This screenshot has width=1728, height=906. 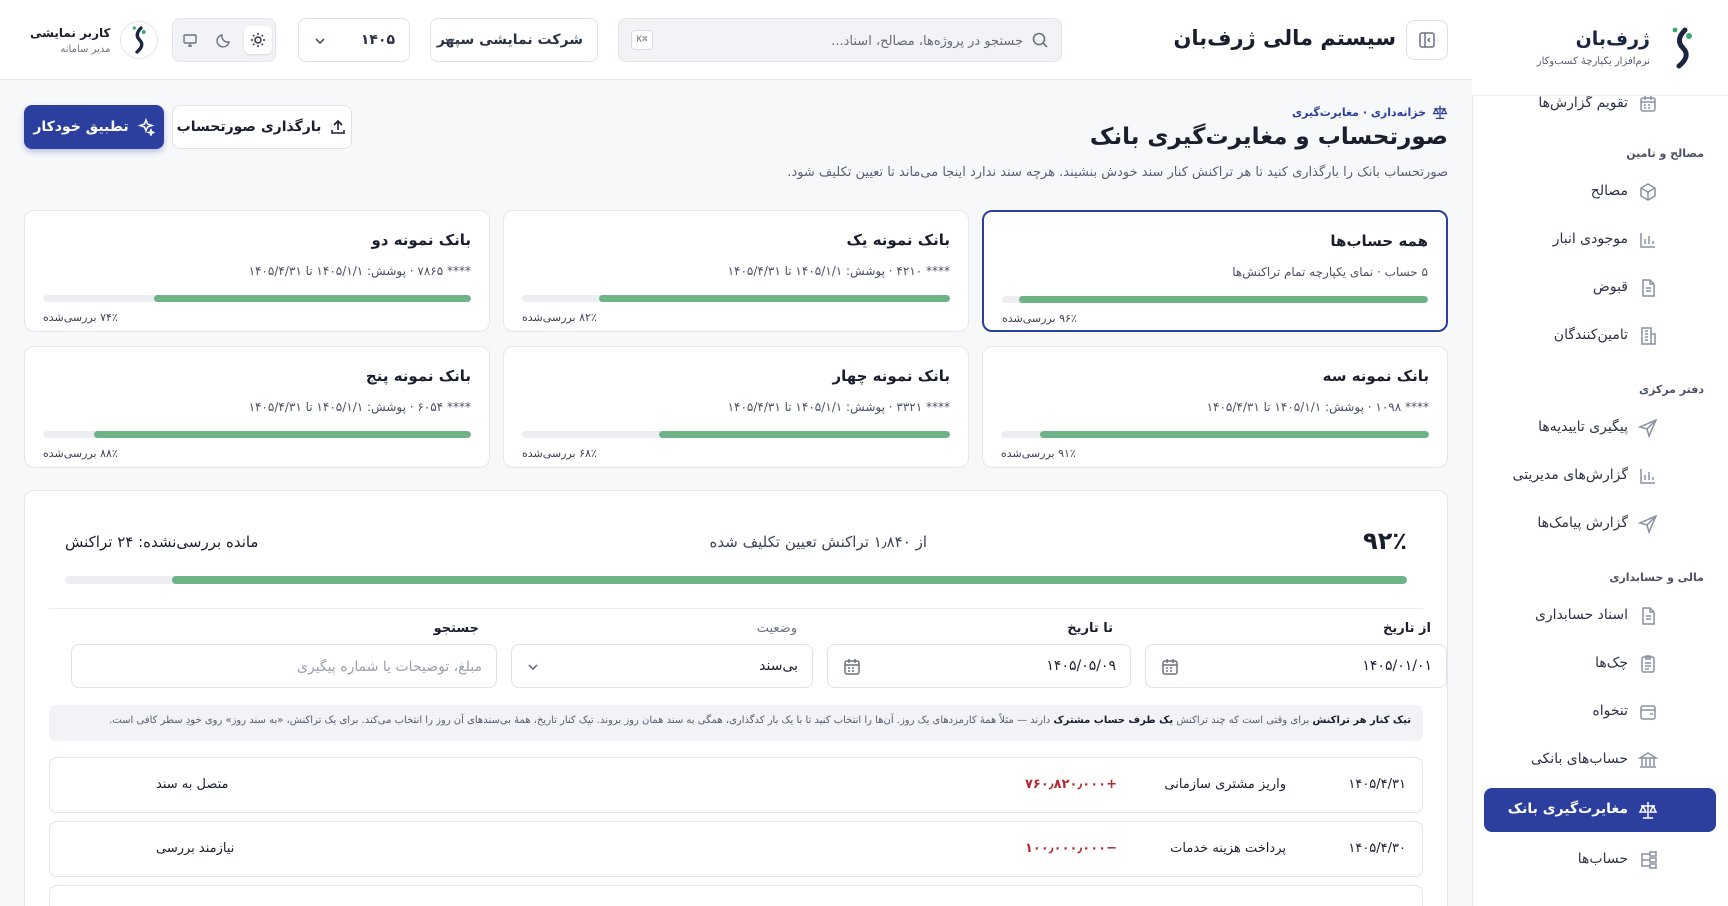 What do you see at coordinates (891, 376) in the screenshot?
I see `account-name: بانک نمونه چهار` at bounding box center [891, 376].